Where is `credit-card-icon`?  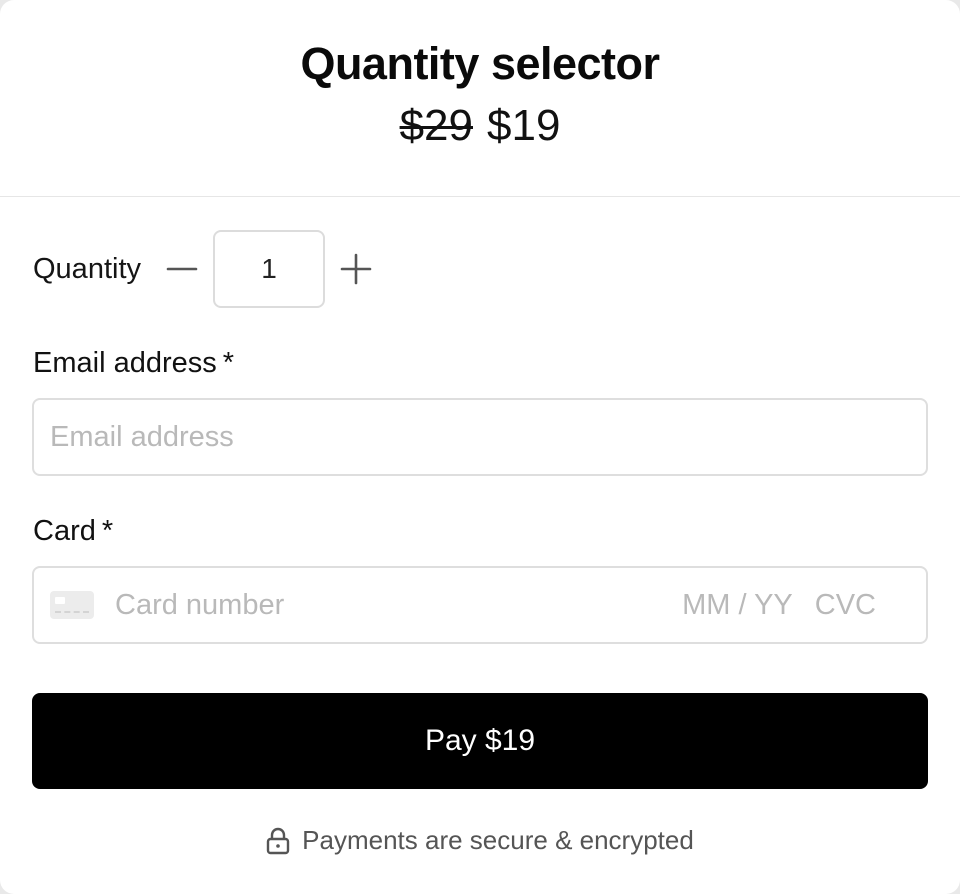
credit-card-icon is located at coordinates (72, 605).